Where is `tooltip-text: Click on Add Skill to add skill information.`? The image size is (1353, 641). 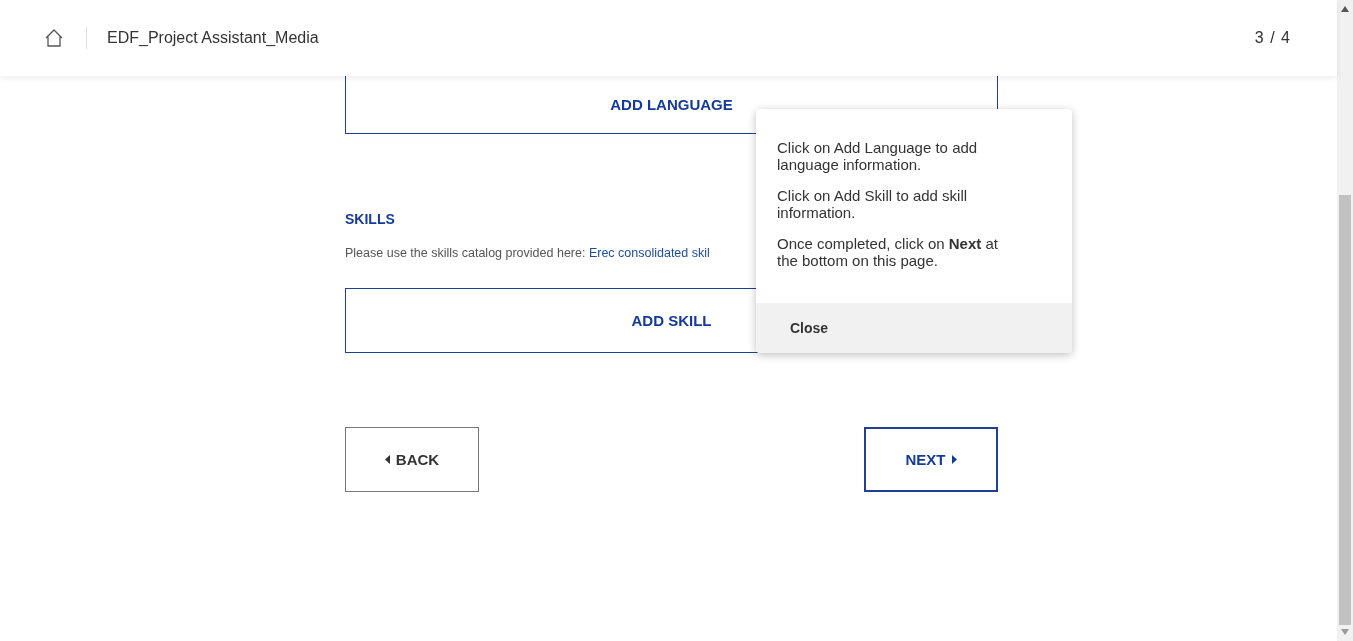
tooltip-text: Click on Add Skill to add skill information. is located at coordinates (873, 204).